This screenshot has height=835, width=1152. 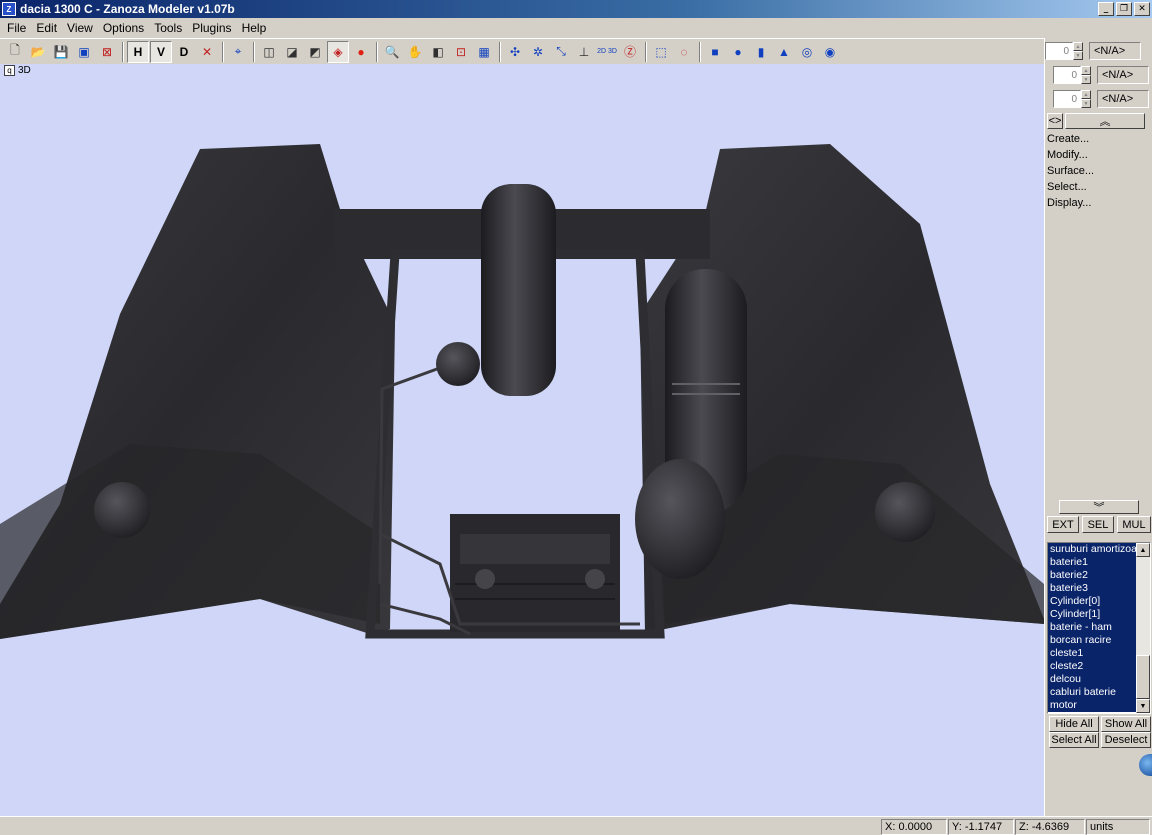 I want to click on create-cone-icon: ▲, so click(x=784, y=52).